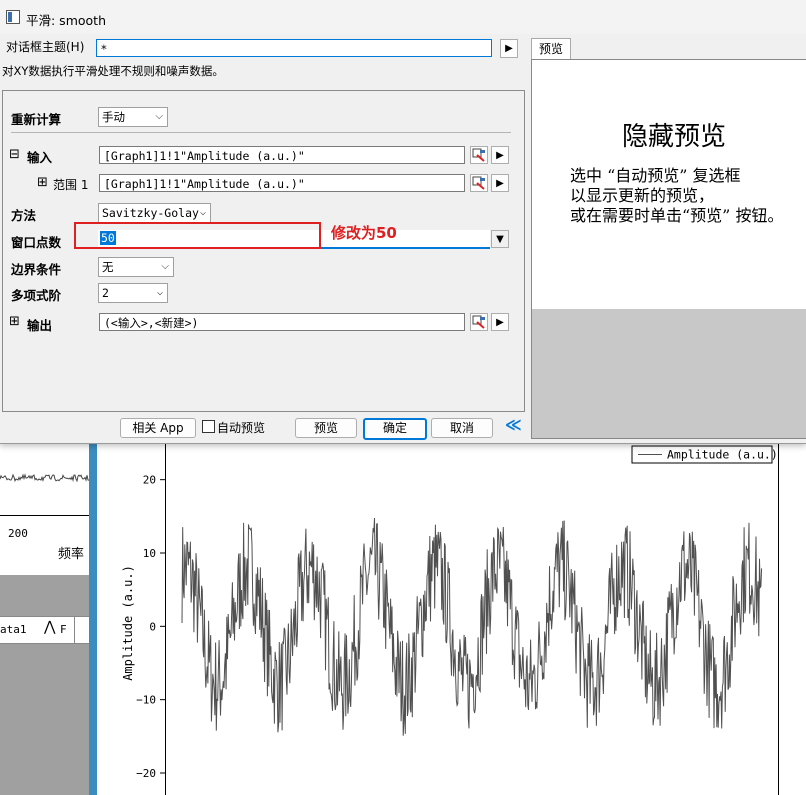 This screenshot has height=795, width=806. Describe the element at coordinates (14, 321) in the screenshot. I see `output-expand-icon: ⊞` at that location.